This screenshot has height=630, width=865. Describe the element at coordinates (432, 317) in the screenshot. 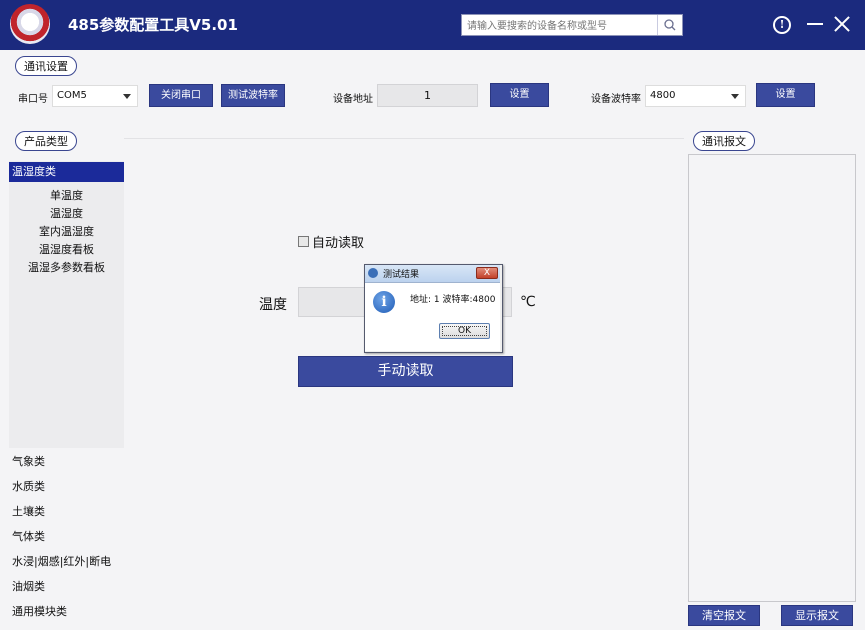

I see `dialog-body: i 地址: 1 波特率:4800 OK` at that location.